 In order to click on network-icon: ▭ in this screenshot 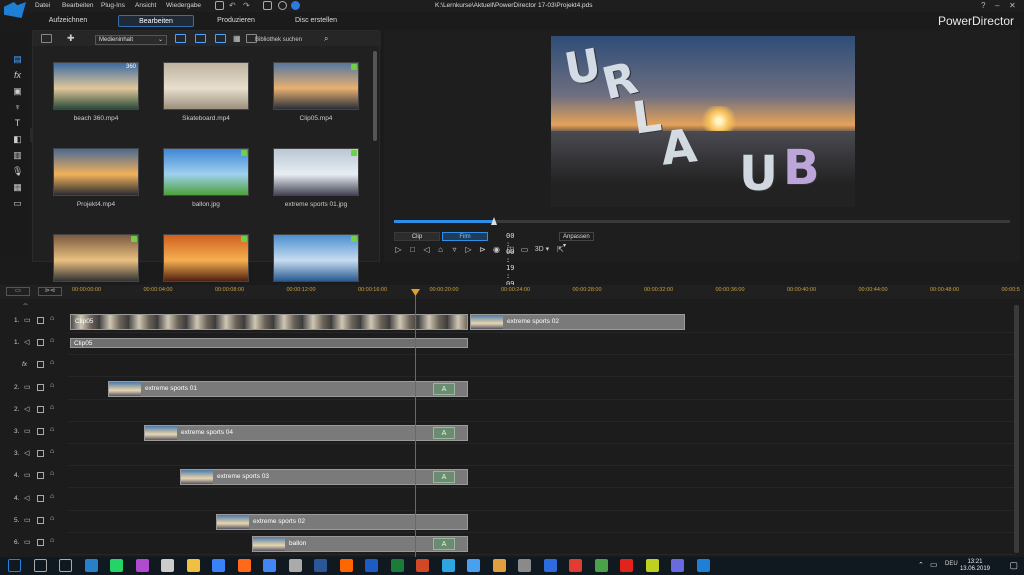, I will do `click(934, 564)`.